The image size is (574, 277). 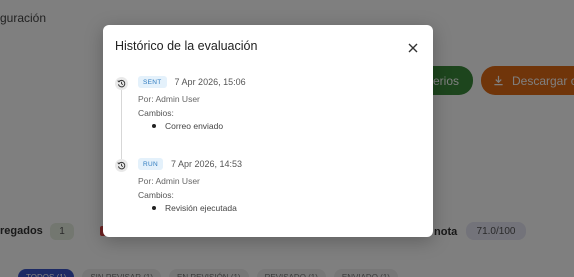 I want to click on entry-timestamp: 7 Apr 2026, 14:53, so click(x=206, y=164).